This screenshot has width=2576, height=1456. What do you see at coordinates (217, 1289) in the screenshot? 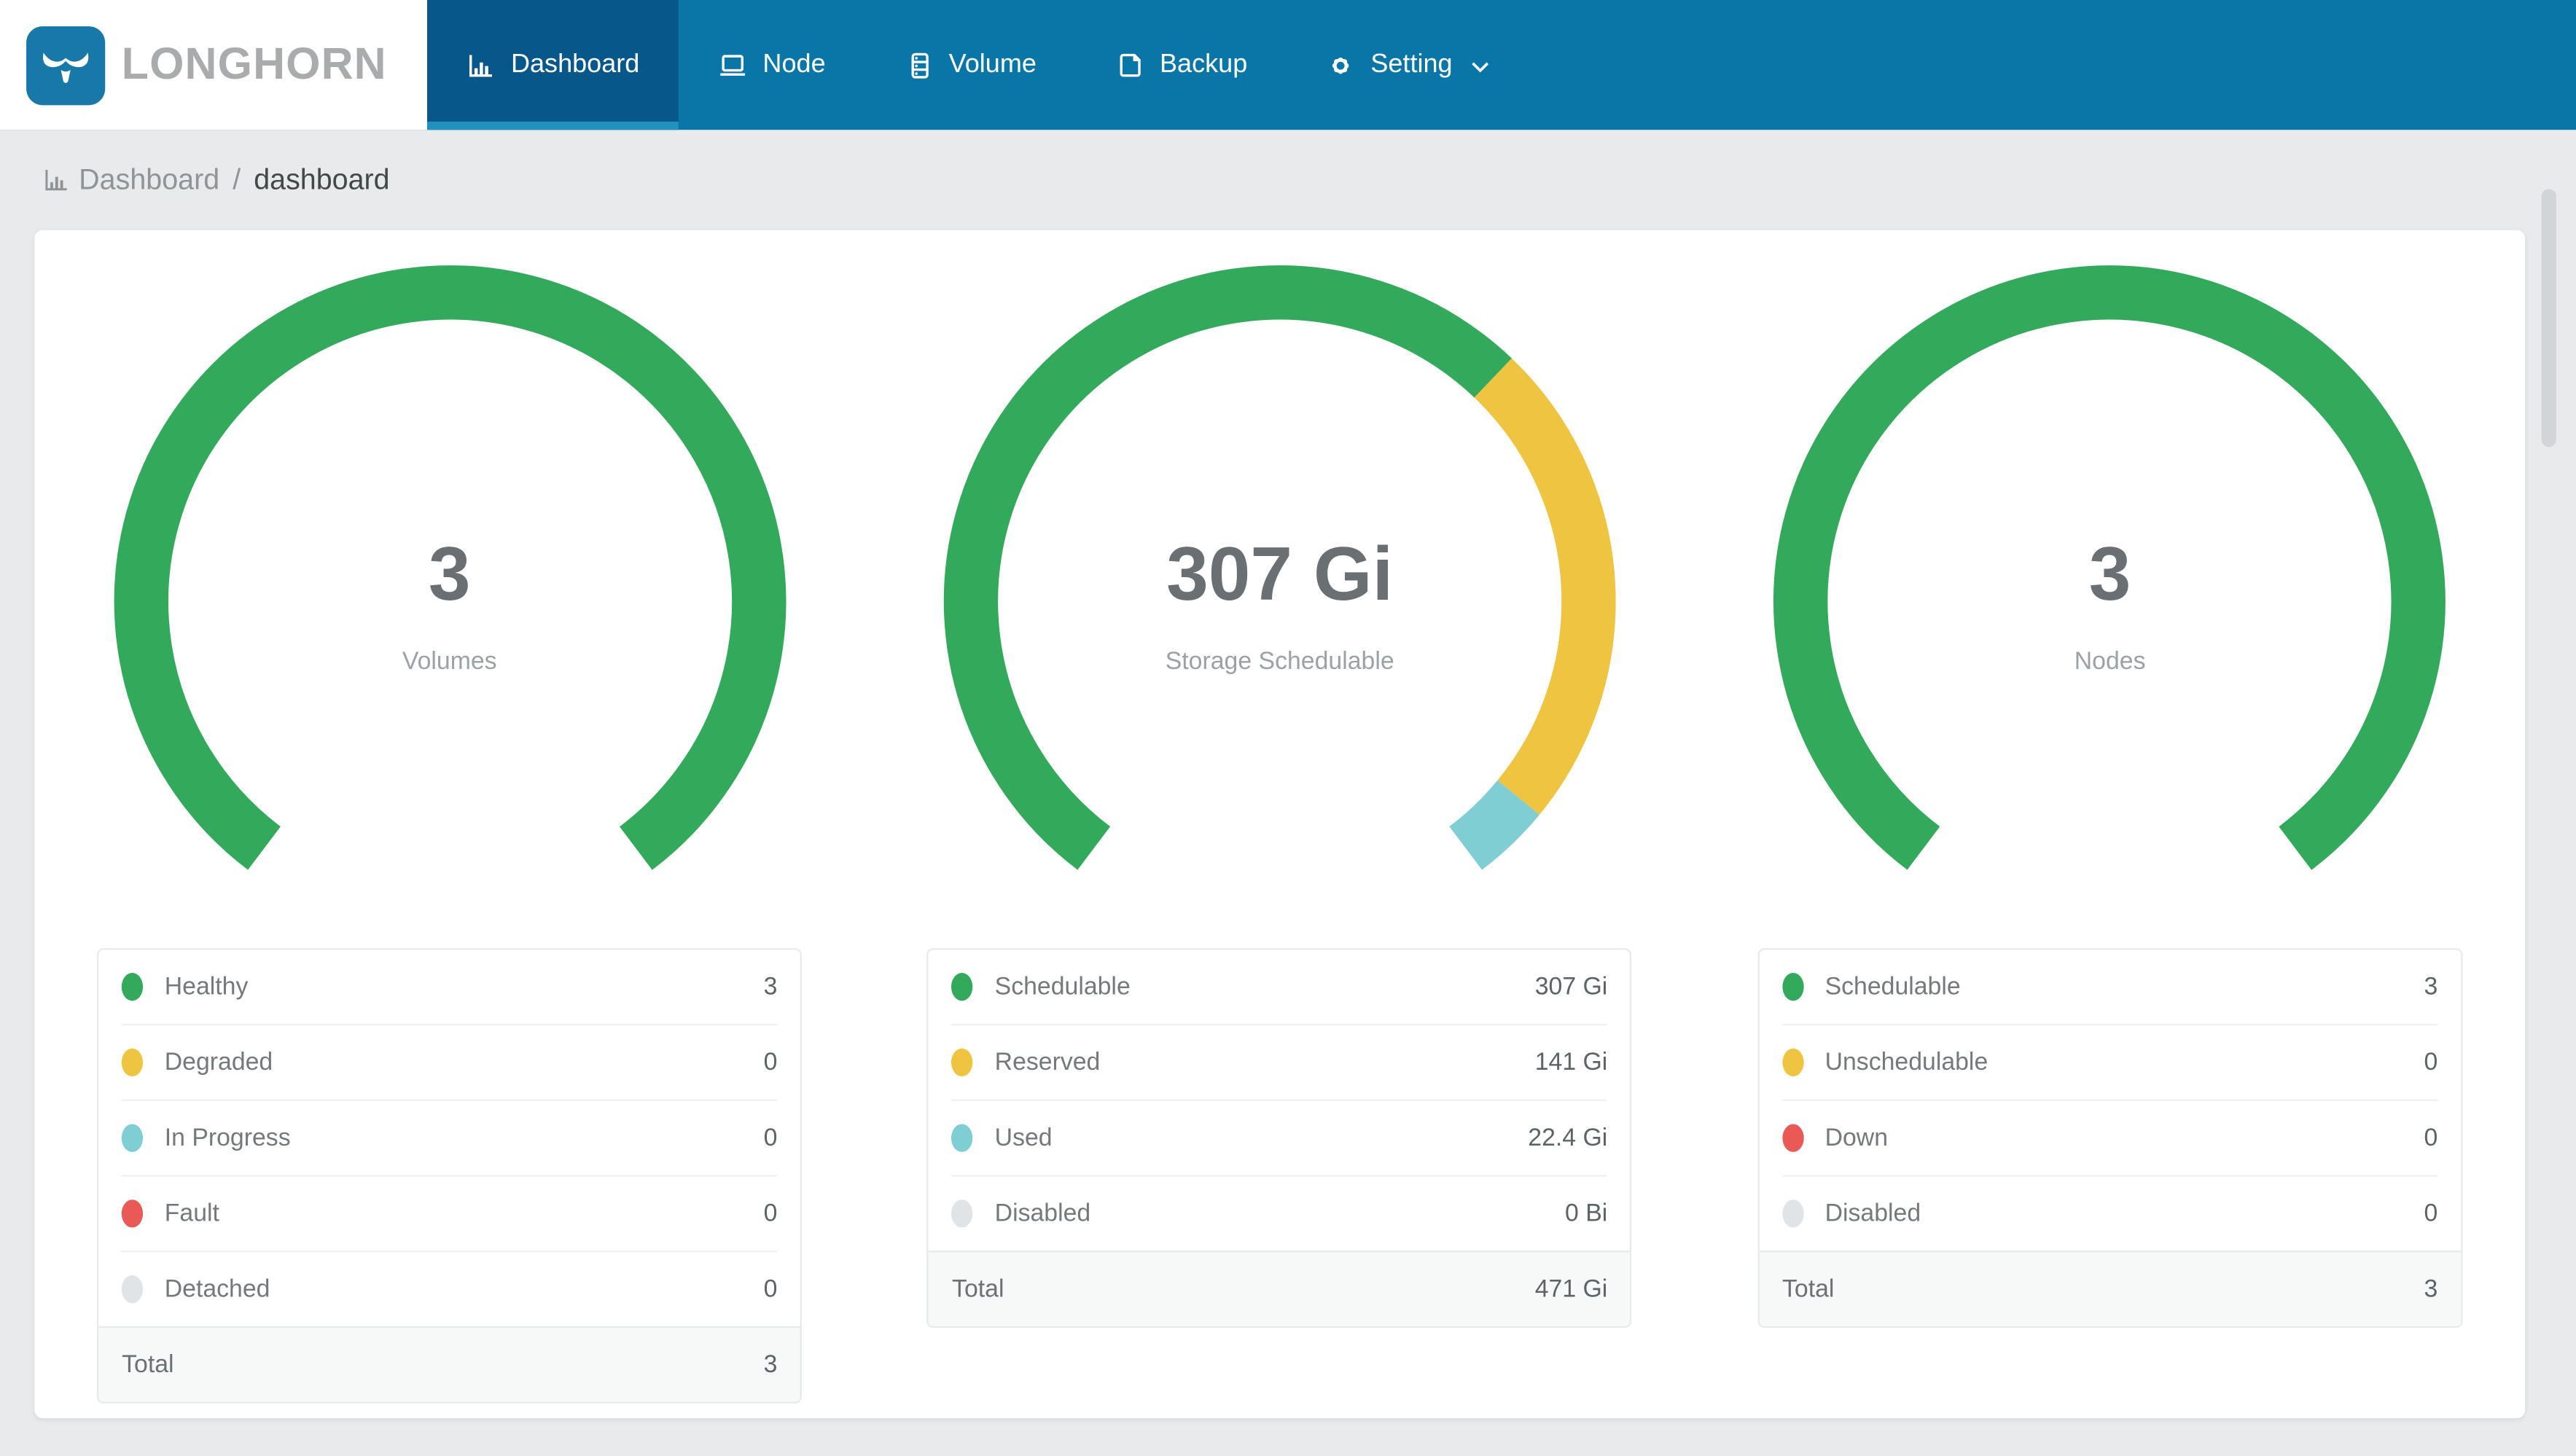
I see `legend-label: Detached` at bounding box center [217, 1289].